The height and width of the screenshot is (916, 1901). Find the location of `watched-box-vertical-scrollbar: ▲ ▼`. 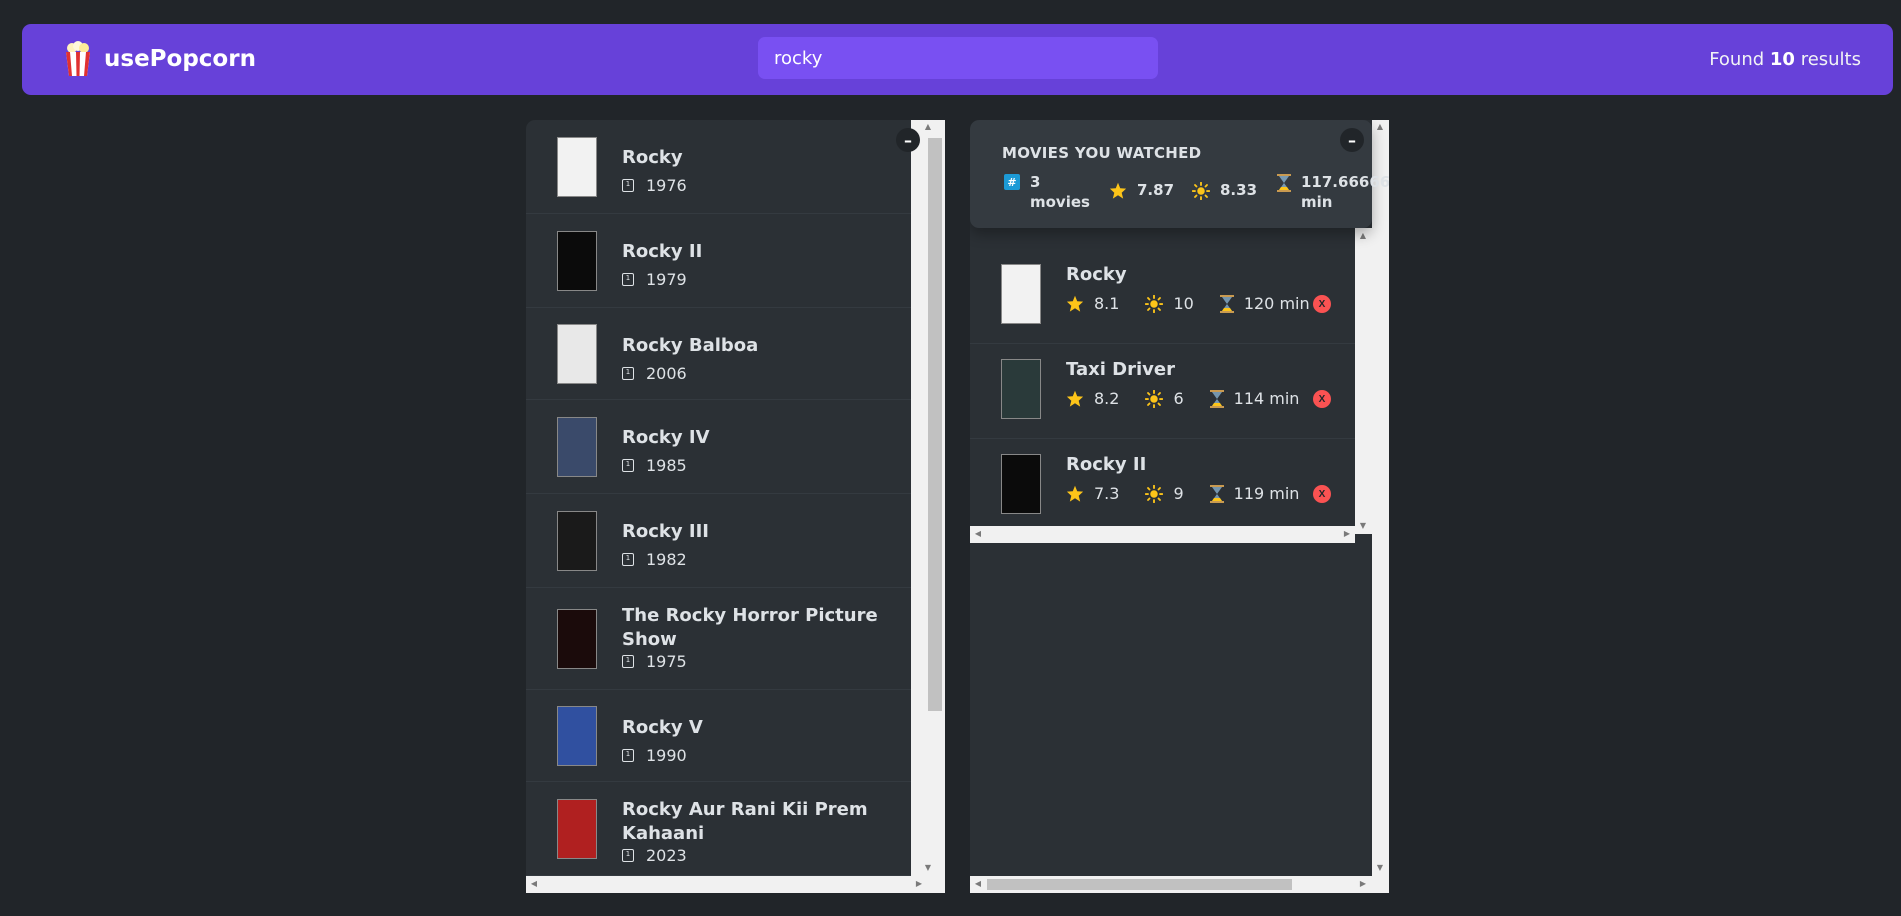

watched-box-vertical-scrollbar: ▲ ▼ is located at coordinates (1380, 498).